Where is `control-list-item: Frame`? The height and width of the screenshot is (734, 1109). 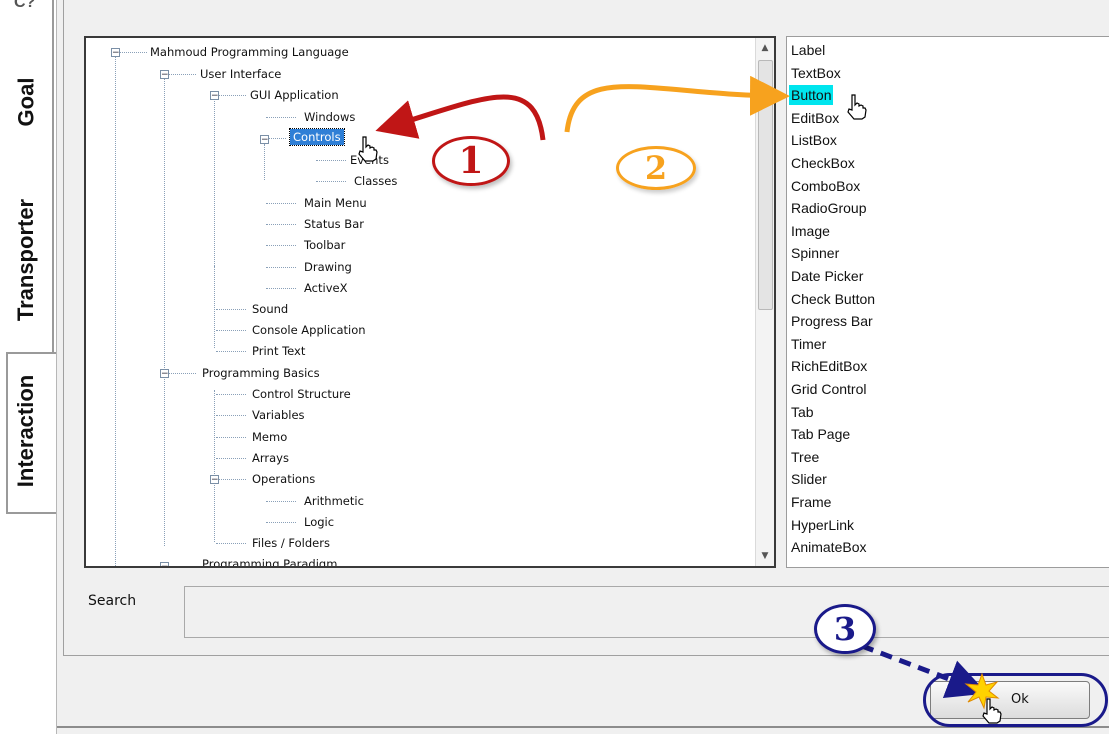 control-list-item: Frame is located at coordinates (811, 502).